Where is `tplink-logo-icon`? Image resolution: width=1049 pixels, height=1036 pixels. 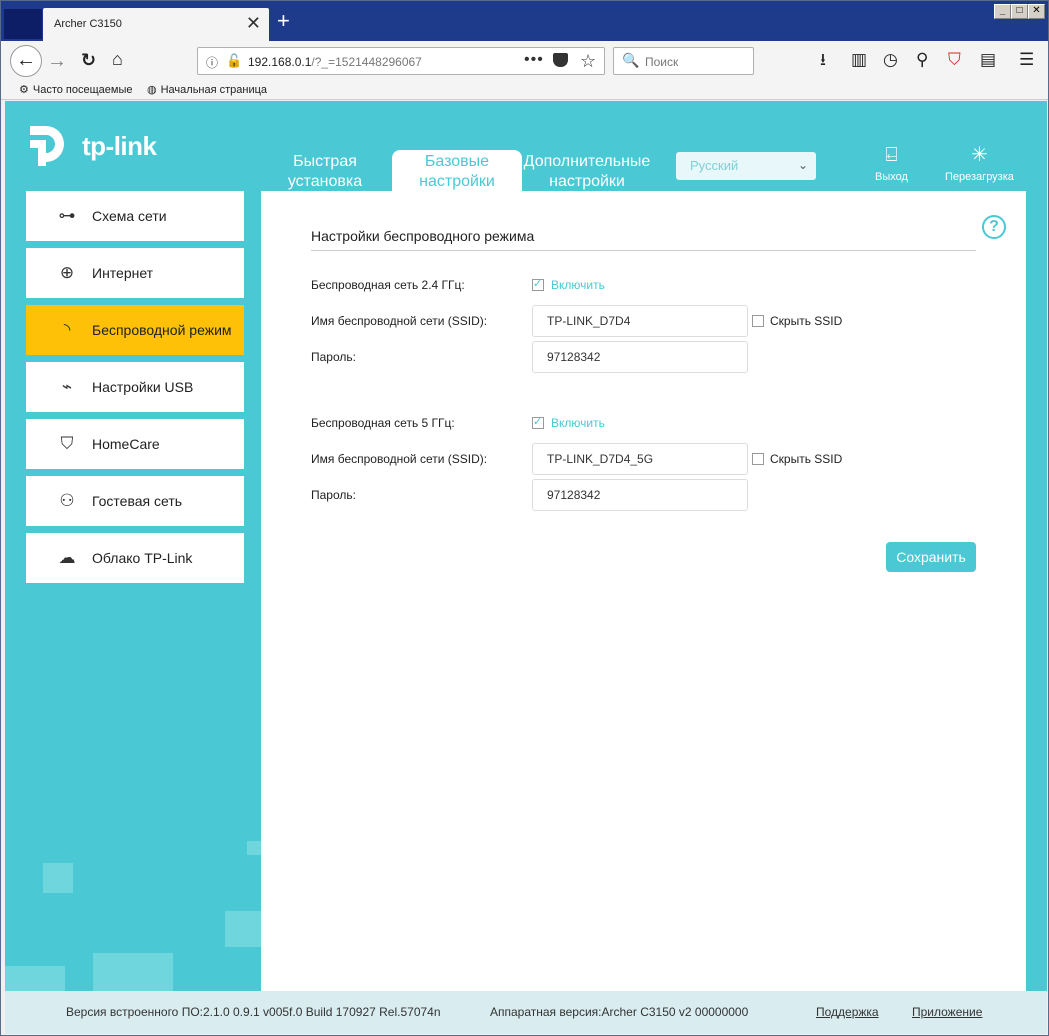
tplink-logo-icon is located at coordinates (50, 146).